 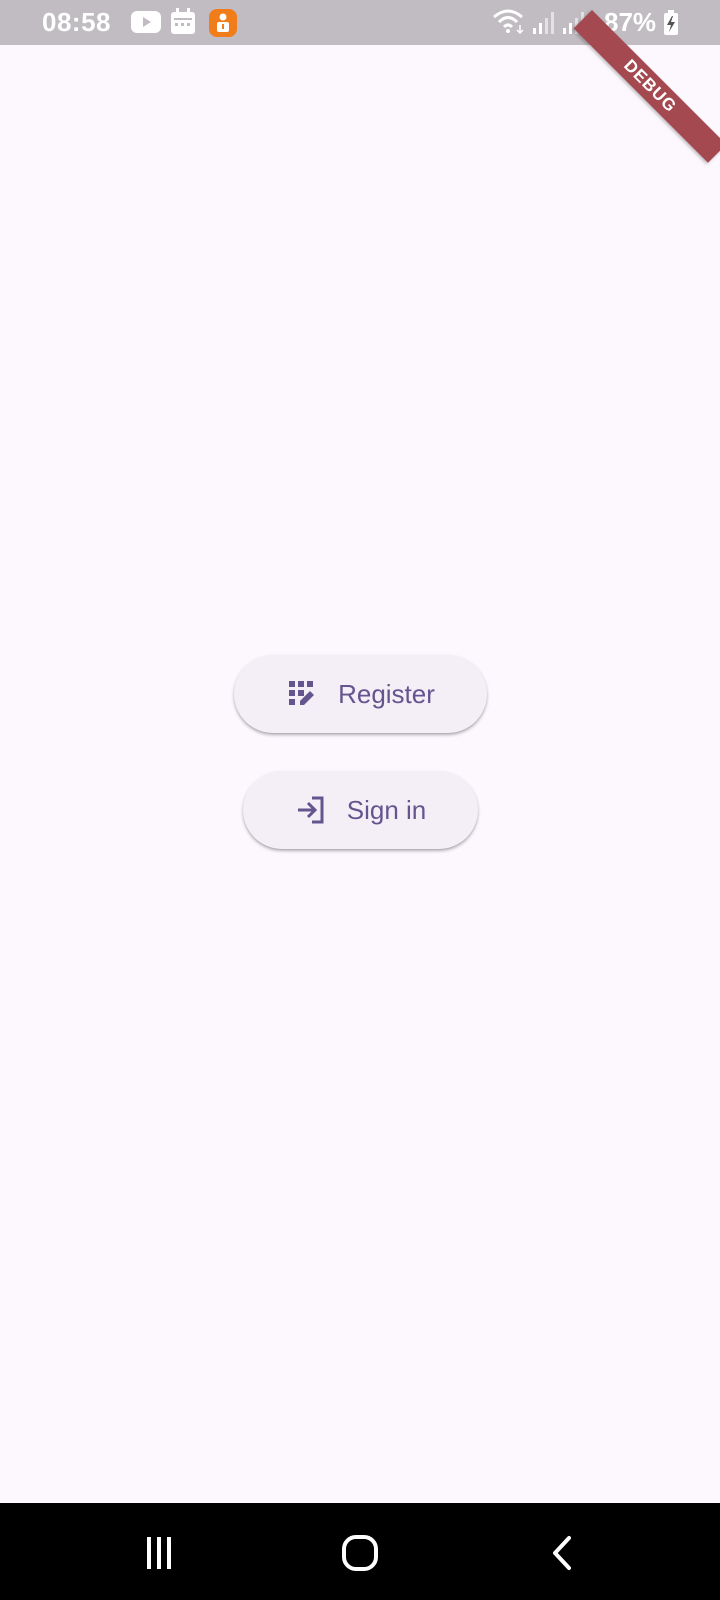 I want to click on signin-button: Sign in, so click(x=360, y=810).